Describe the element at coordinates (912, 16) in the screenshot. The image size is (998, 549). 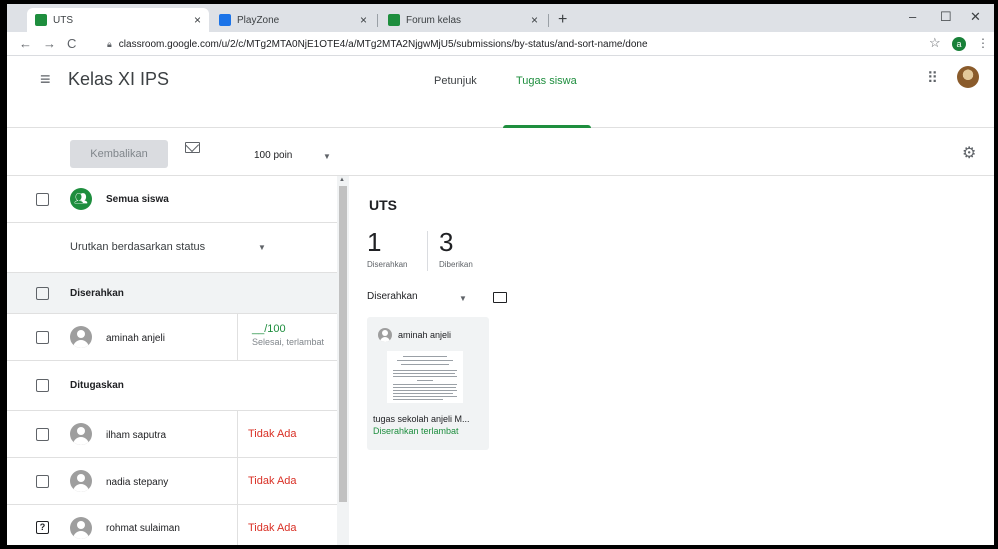
I see `minimize-button: –` at that location.